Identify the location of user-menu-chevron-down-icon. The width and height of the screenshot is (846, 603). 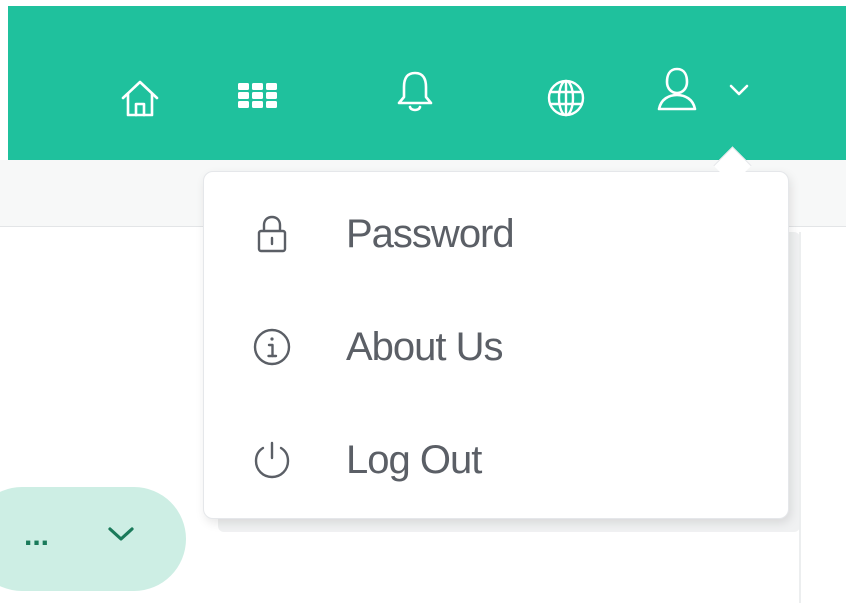
(739, 90).